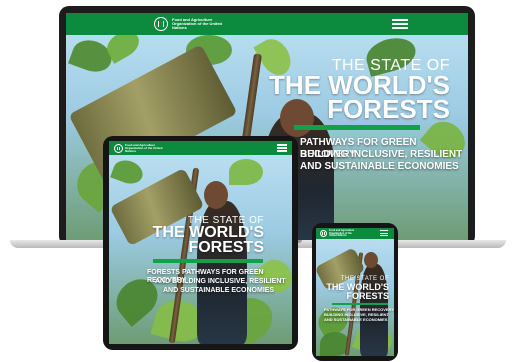 This screenshot has height=362, width=514. What do you see at coordinates (220, 281) in the screenshot?
I see `subtitle-line-2: AND BUILDING INCLUSIVE, RESILIENT` at bounding box center [220, 281].